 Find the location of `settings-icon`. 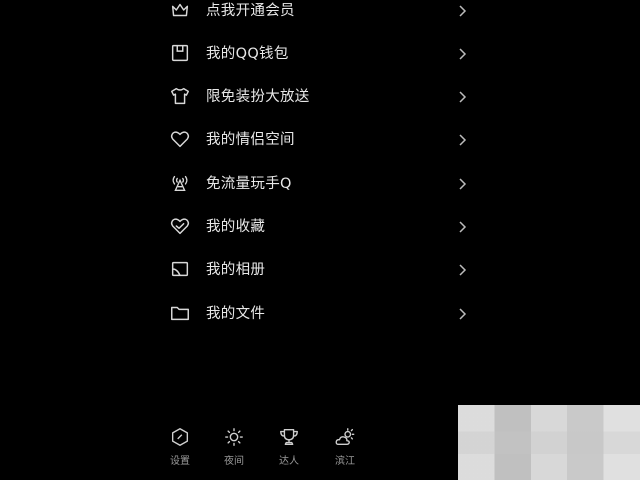

settings-icon is located at coordinates (180, 437).